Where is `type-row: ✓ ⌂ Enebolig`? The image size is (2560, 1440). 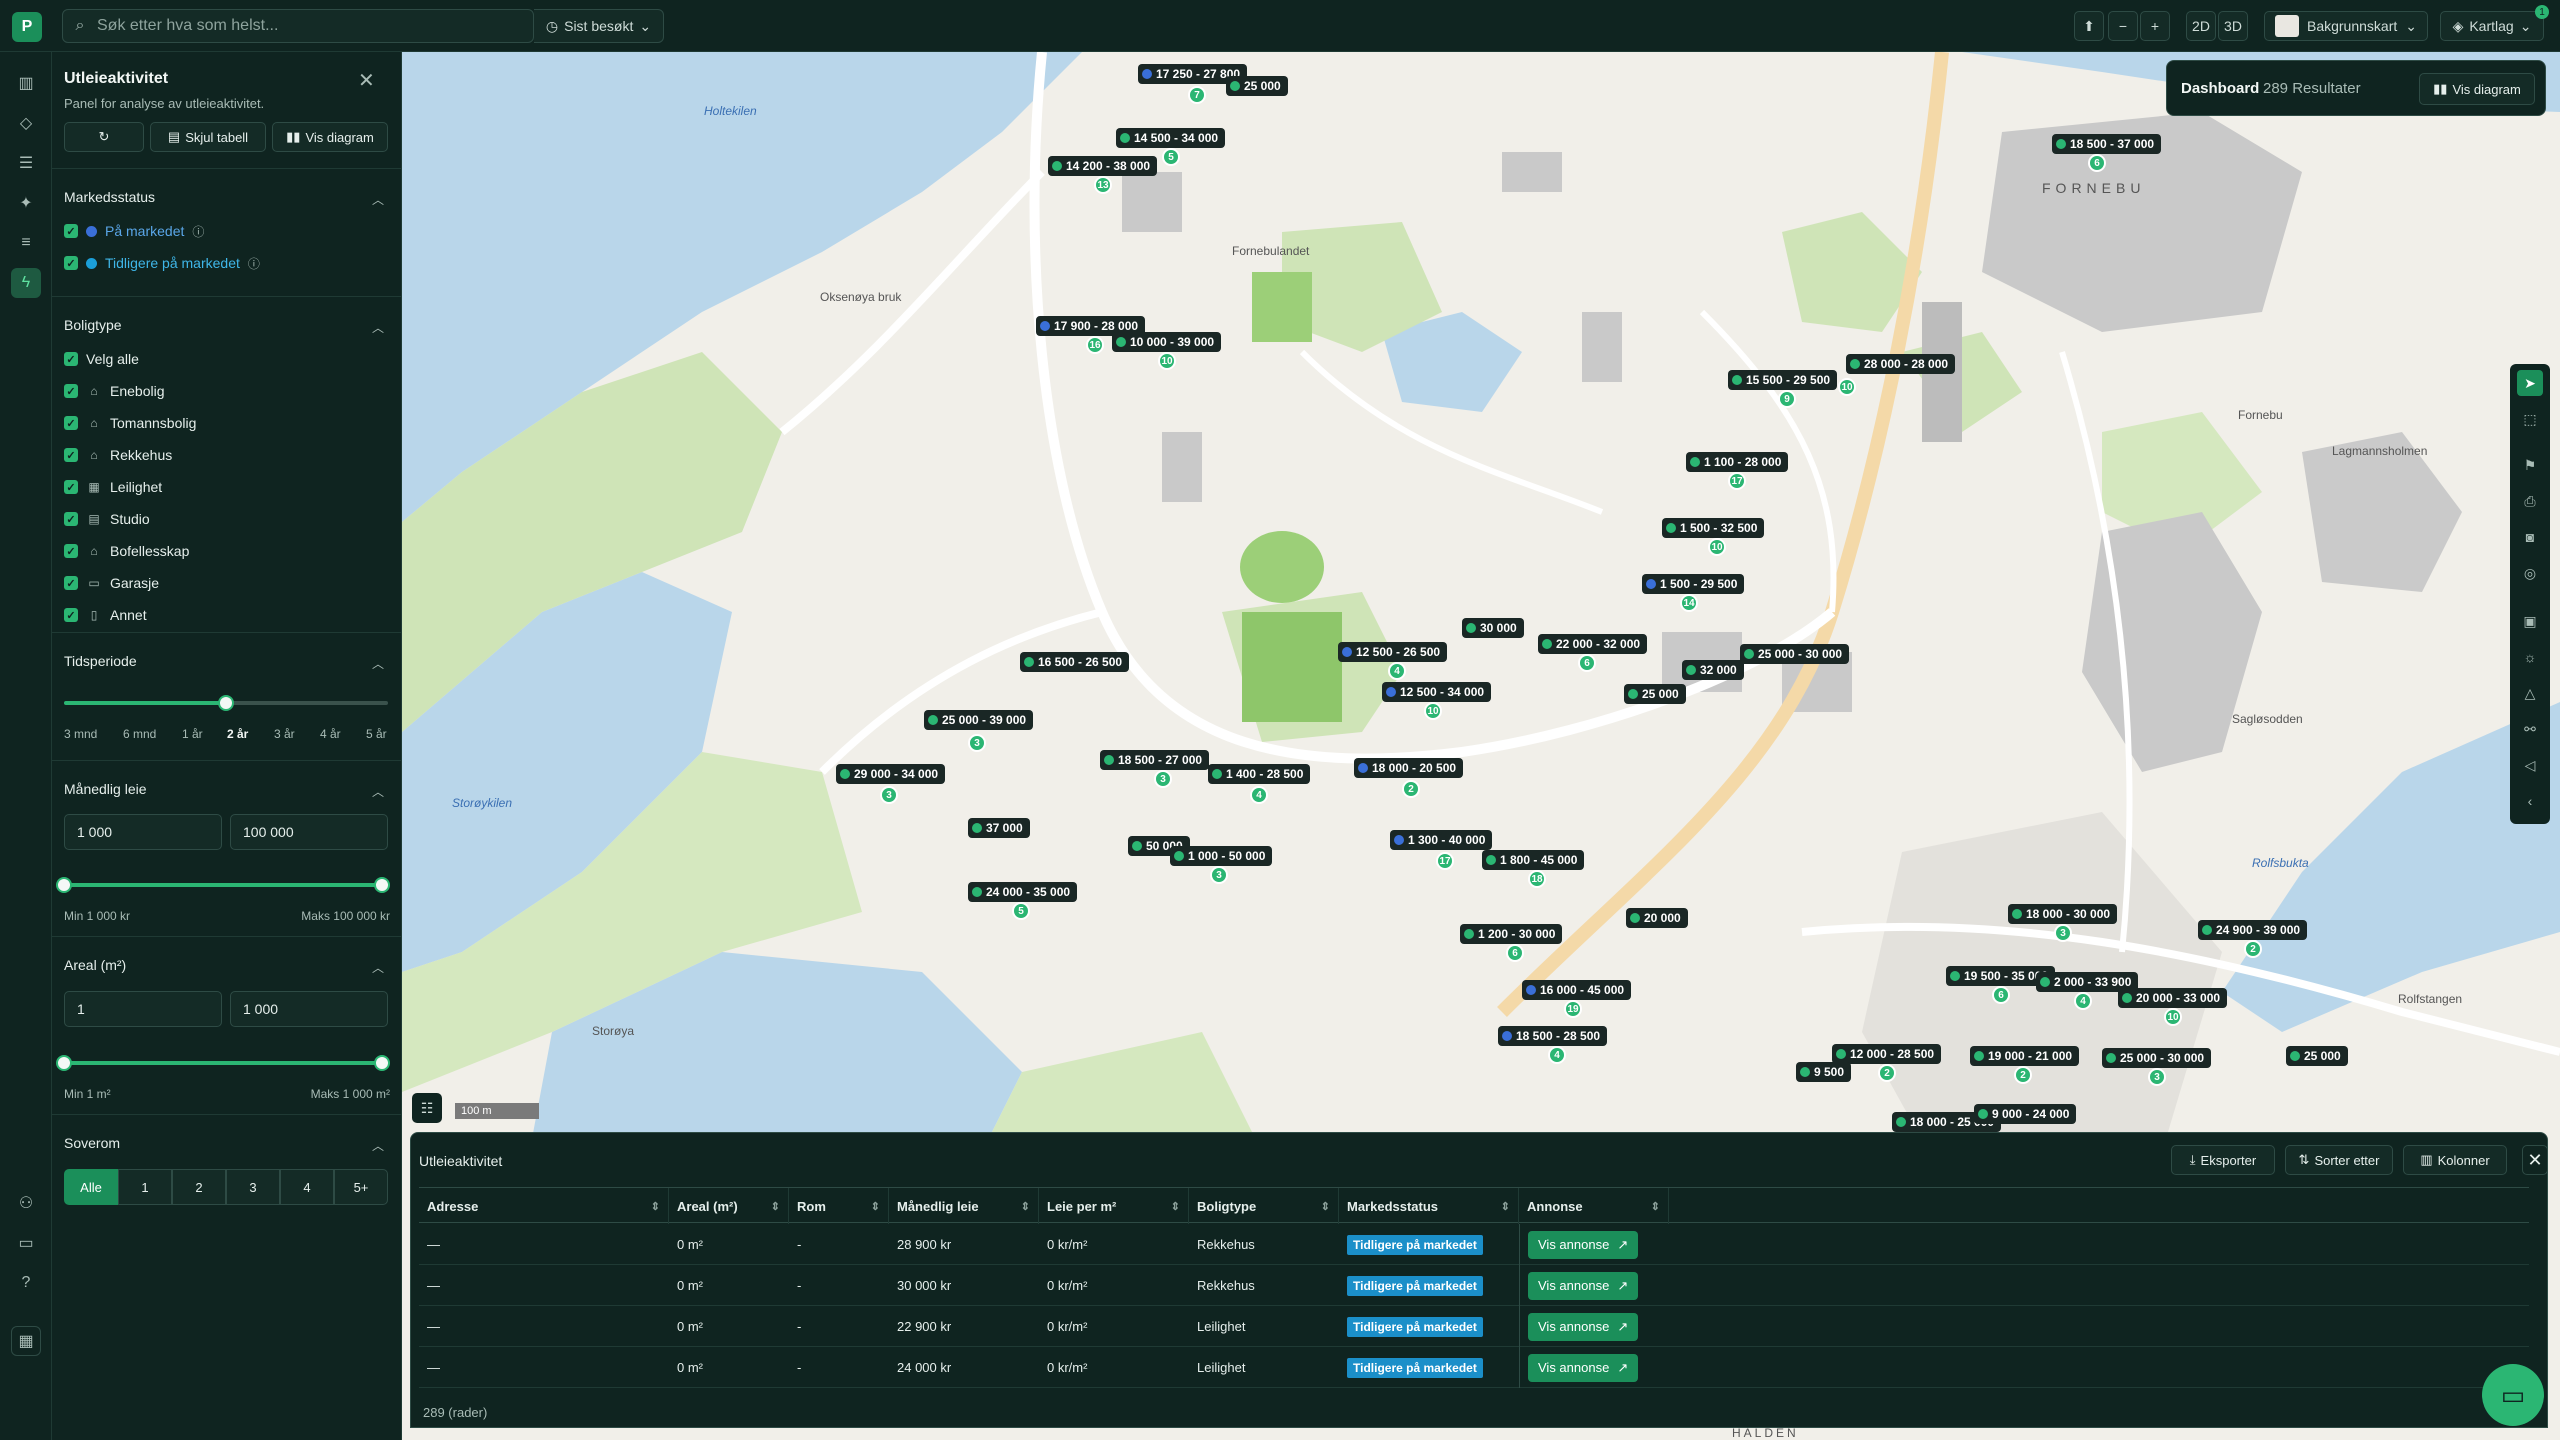 type-row: ✓ ⌂ Enebolig is located at coordinates (114, 391).